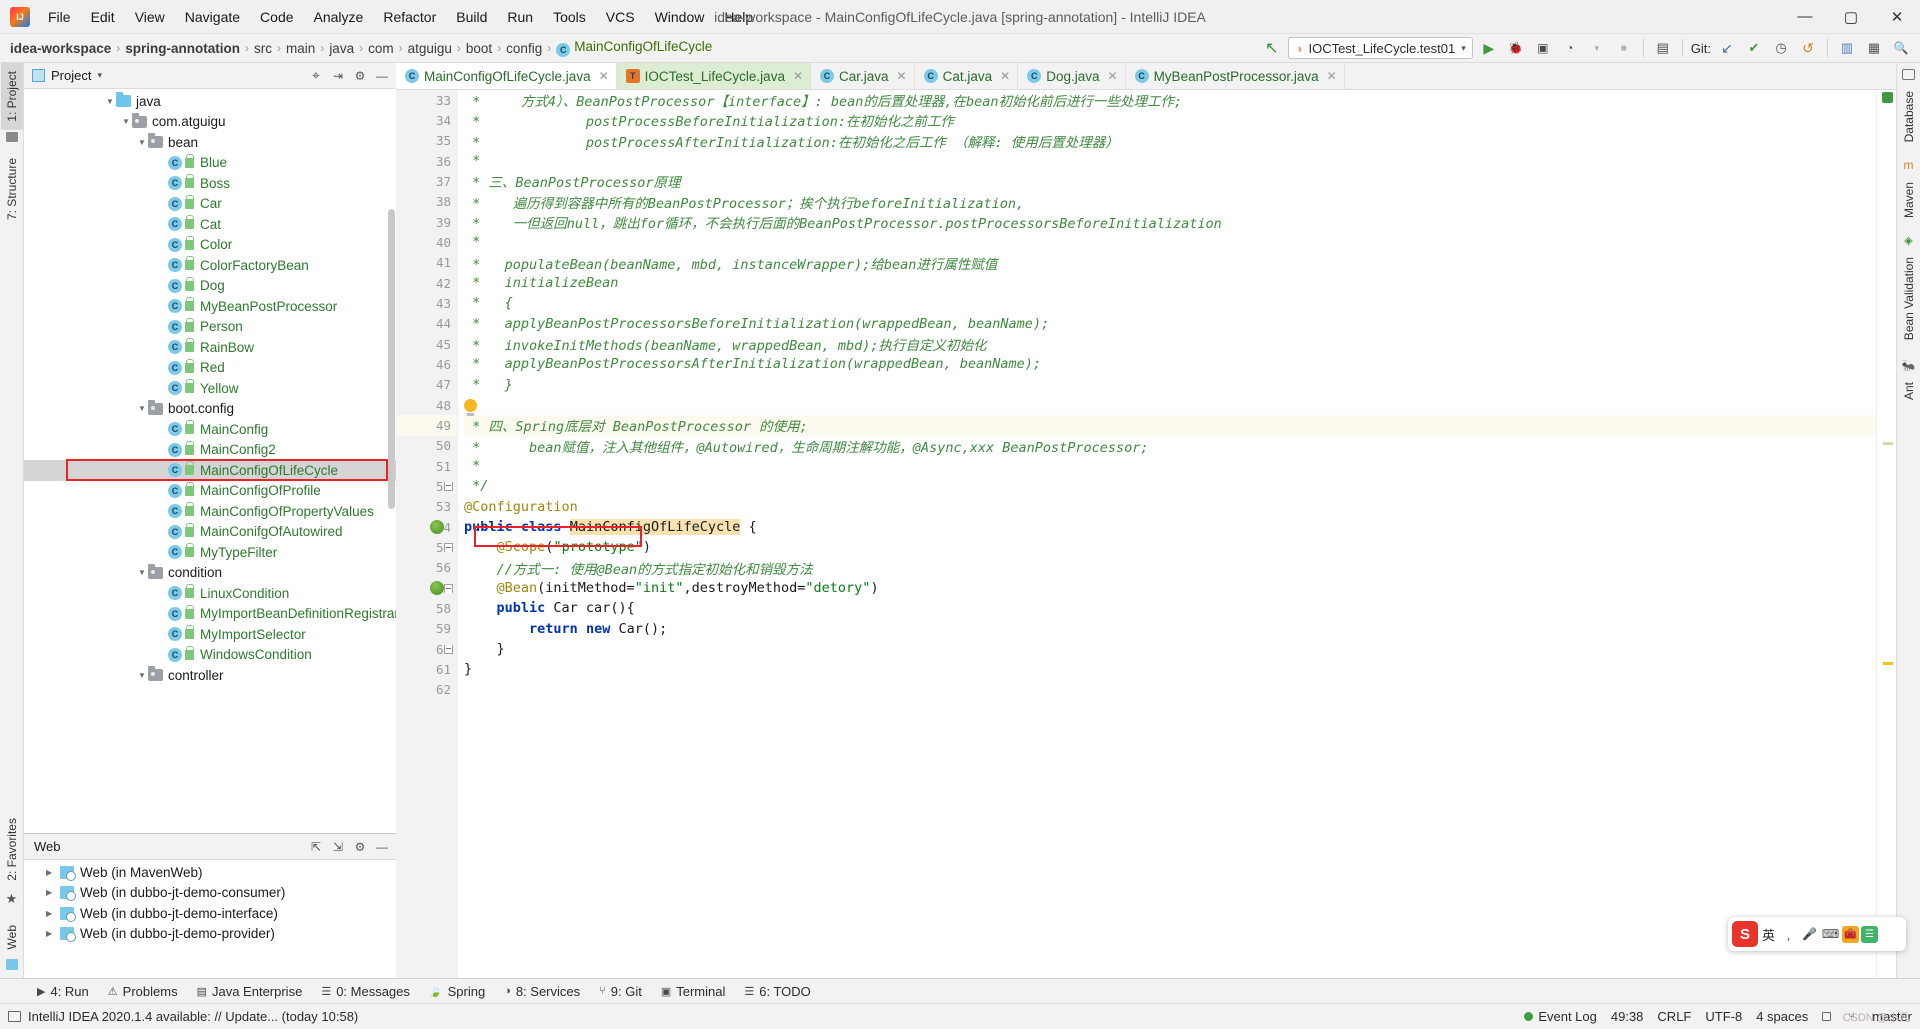 Image resolution: width=1920 pixels, height=1029 pixels. Describe the element at coordinates (426, 507) in the screenshot. I see `gutter-line-53: 53` at that location.